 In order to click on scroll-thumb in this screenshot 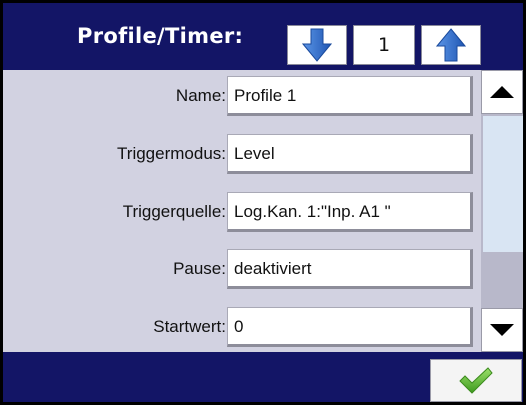, I will do `click(503, 184)`.